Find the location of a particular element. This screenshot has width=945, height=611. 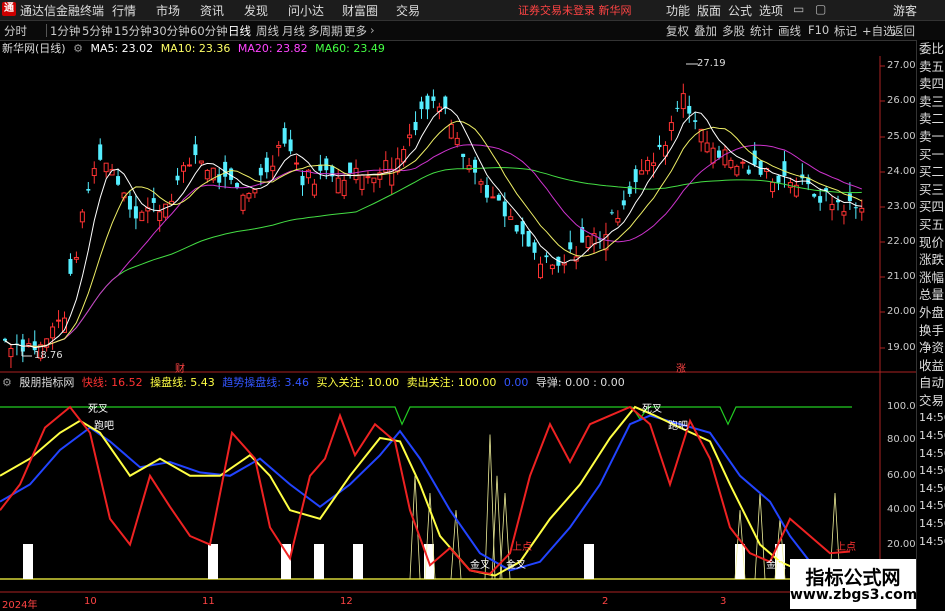

tick-time-3: 14:56 is located at coordinates (932, 453).